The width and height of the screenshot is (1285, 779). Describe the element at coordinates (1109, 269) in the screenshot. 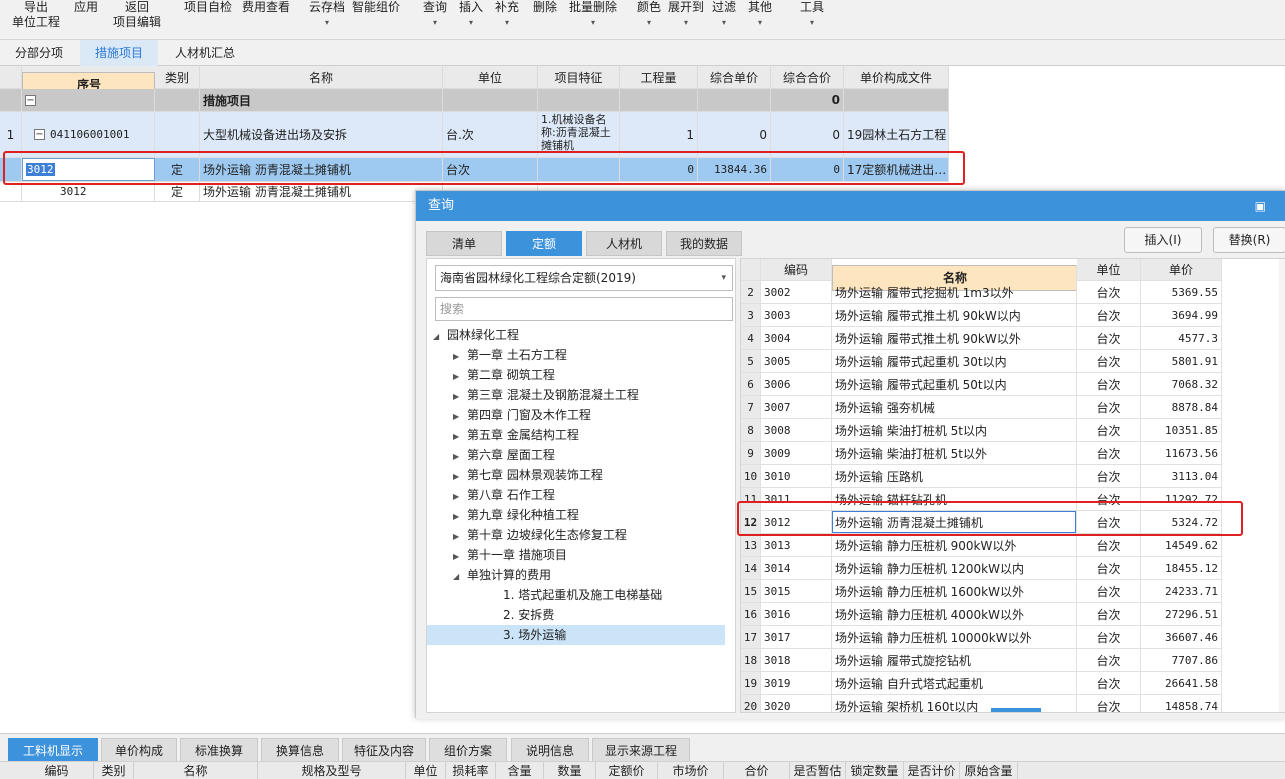

I see `col-unit: 单位` at that location.